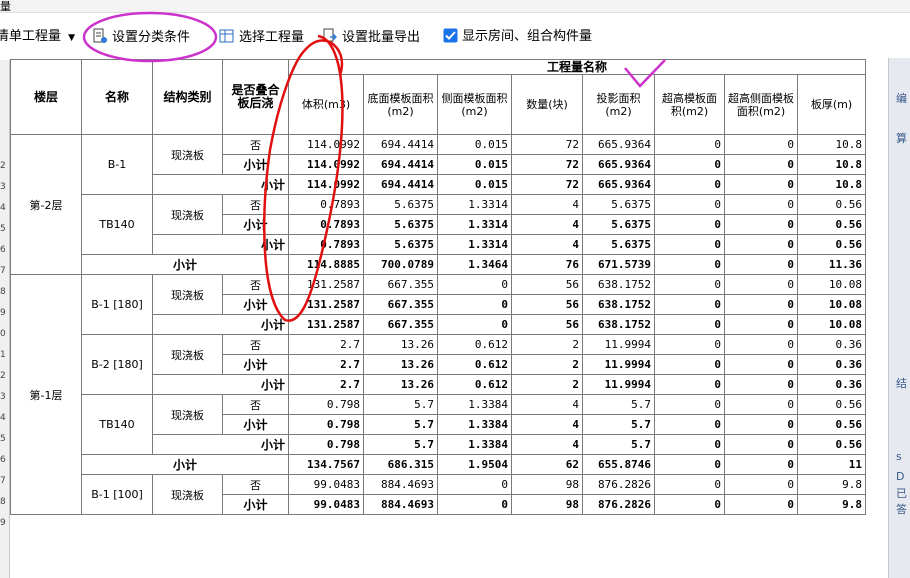 The image size is (910, 578). What do you see at coordinates (547, 304) in the screenshot?
I see `value-cell: 56` at bounding box center [547, 304].